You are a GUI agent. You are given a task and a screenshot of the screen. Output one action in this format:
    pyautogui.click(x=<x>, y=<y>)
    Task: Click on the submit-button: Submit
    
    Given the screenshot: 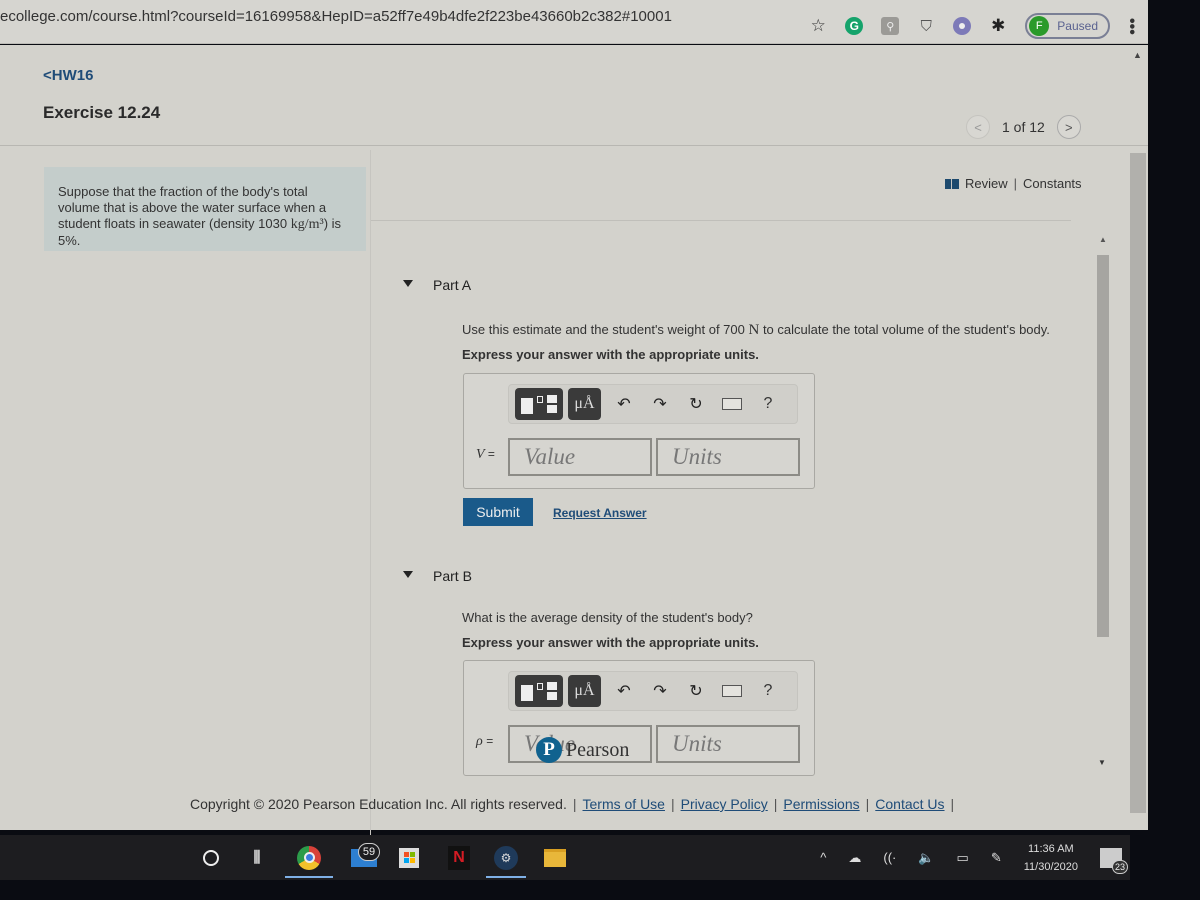 What is the action you would take?
    pyautogui.click(x=498, y=512)
    